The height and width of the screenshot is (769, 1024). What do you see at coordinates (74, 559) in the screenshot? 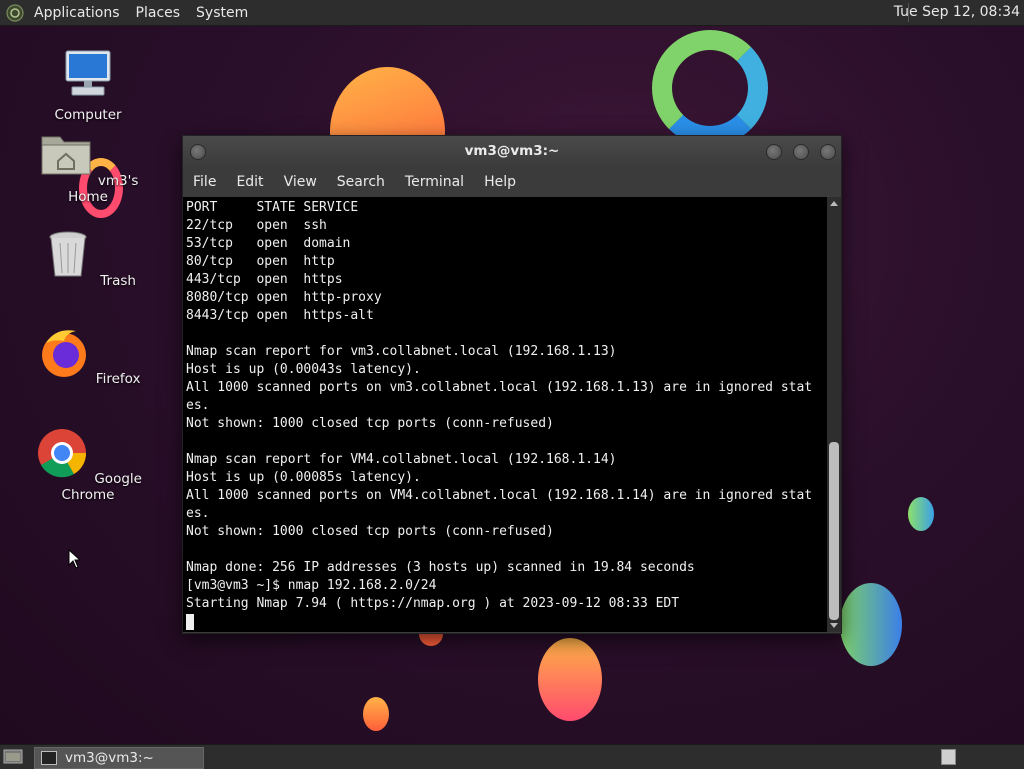
I see `mouse-pointer-icon` at bounding box center [74, 559].